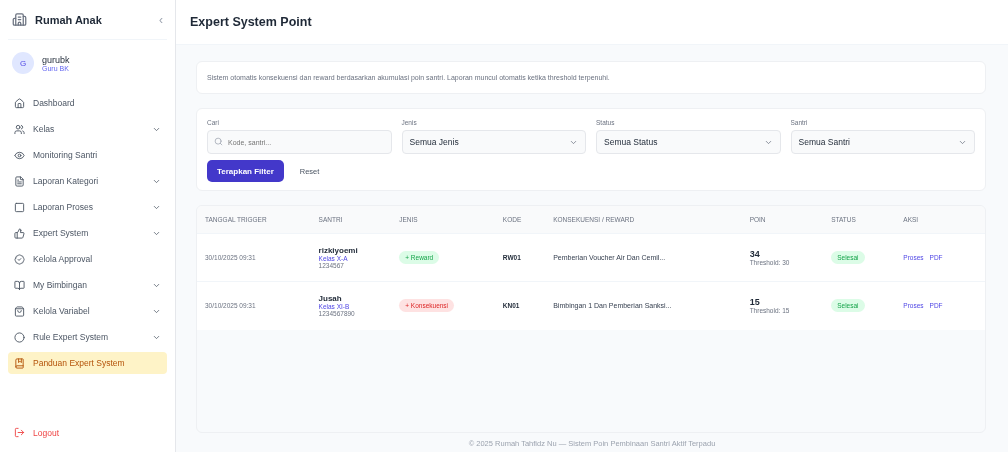  Describe the element at coordinates (19, 233) in the screenshot. I see `thumbs-up-icon` at that location.